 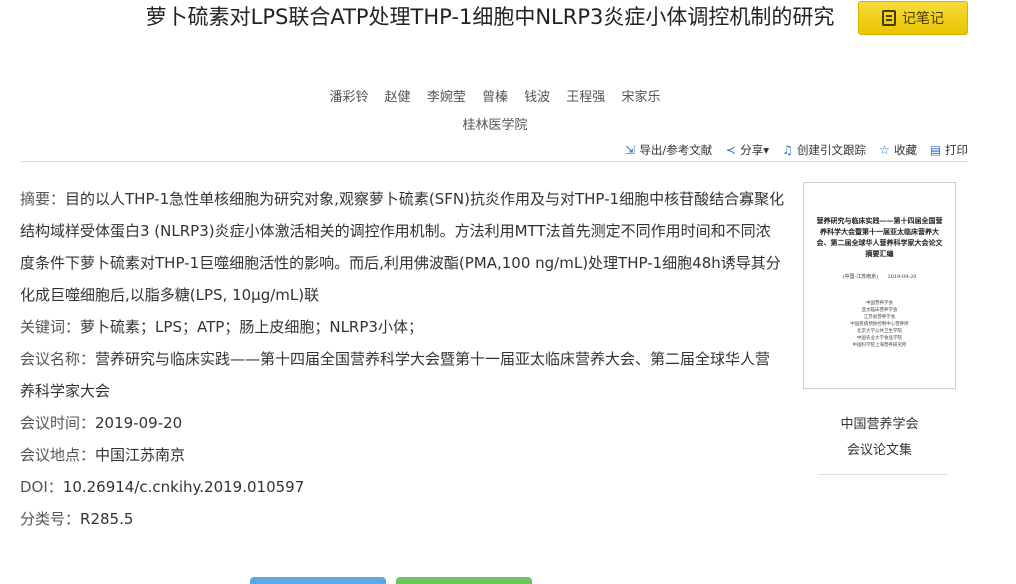 I want to click on keyword-link: LPS, so click(x=168, y=327).